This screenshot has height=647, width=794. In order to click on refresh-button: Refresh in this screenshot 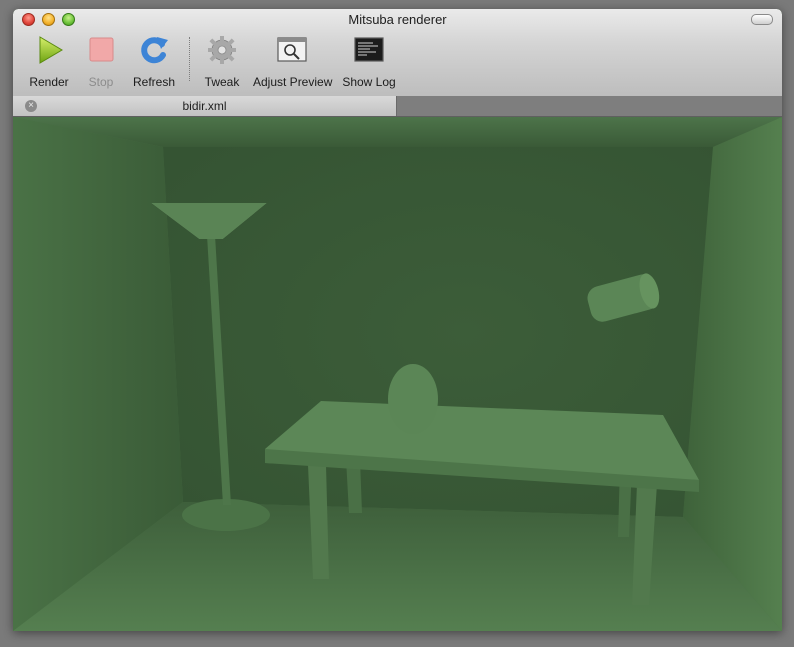, I will do `click(154, 62)`.